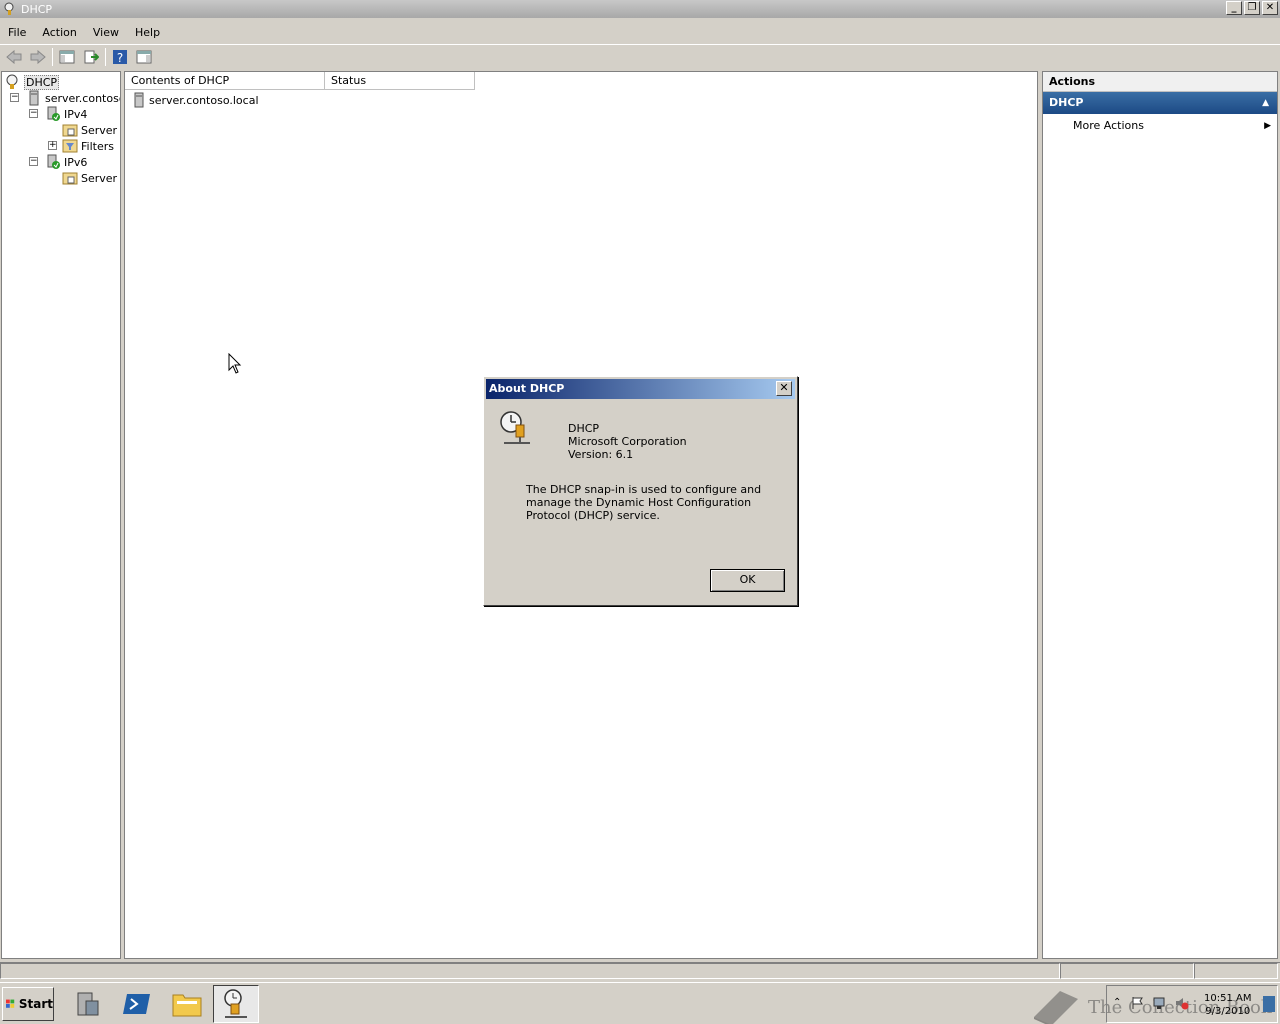 This screenshot has width=1280, height=1024. I want to click on dialog-version: Version: 6.1, so click(601, 454).